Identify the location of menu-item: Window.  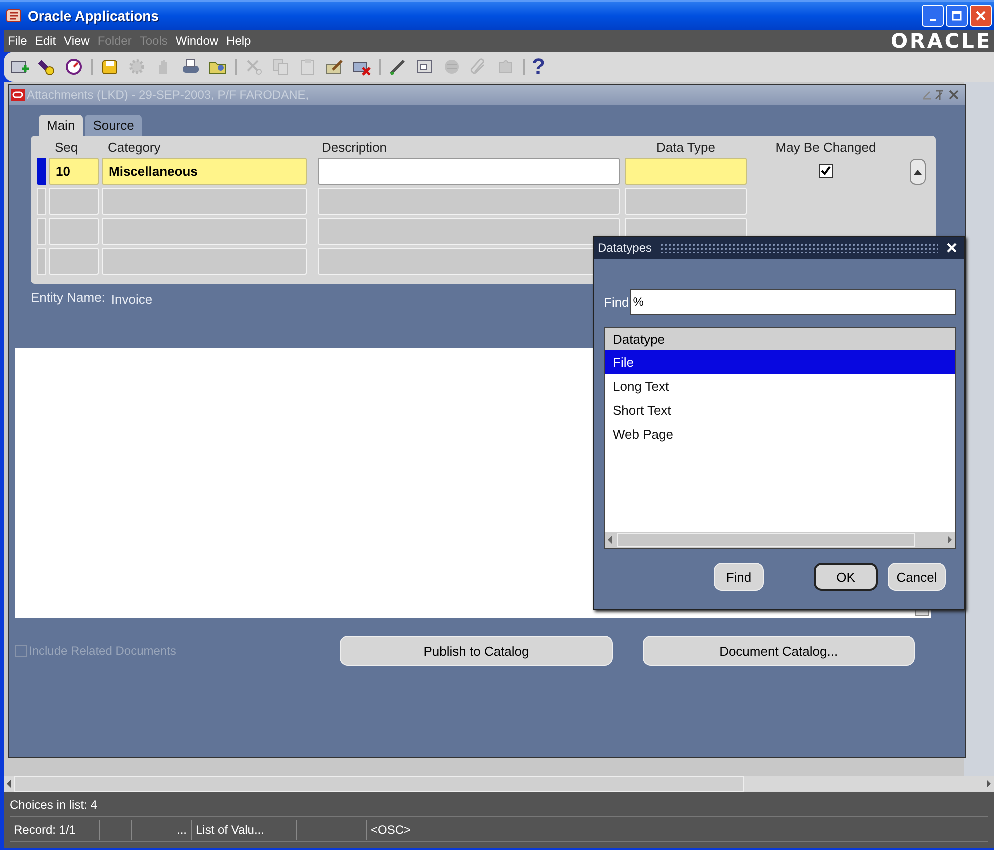
(197, 41).